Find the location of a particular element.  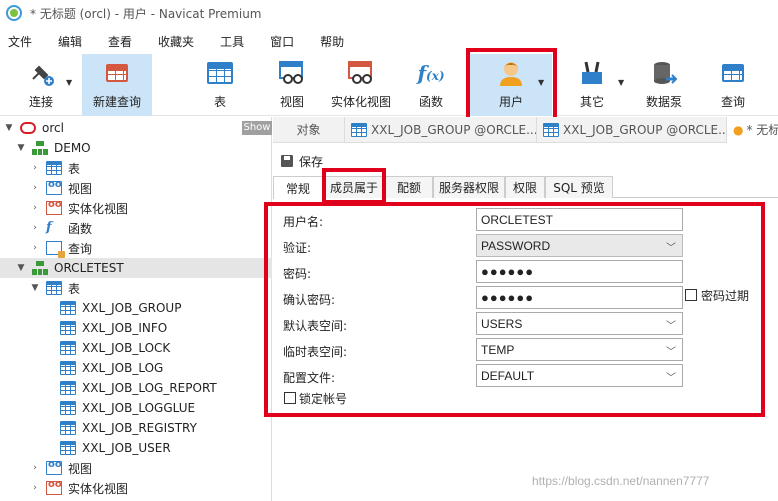

menu-favorites: 收藏夹 is located at coordinates (178, 41).